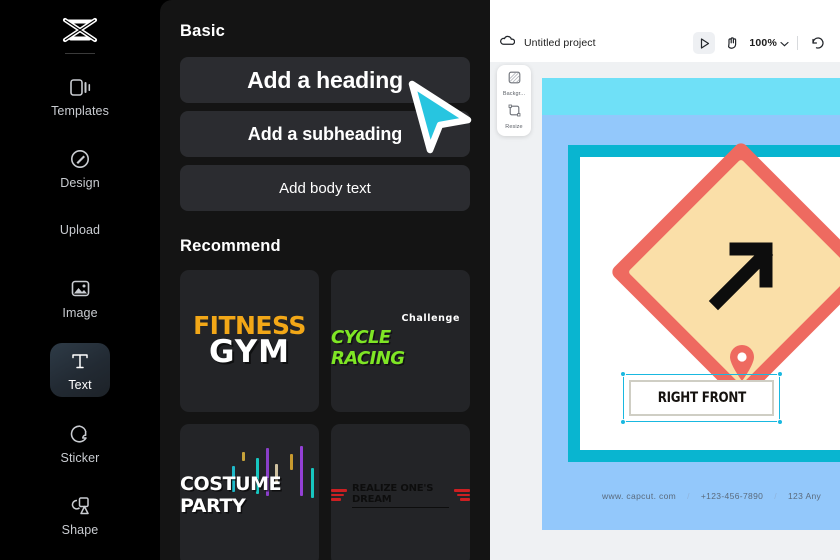 This screenshot has height=560, width=840. I want to click on toolbar-left-group: Untitled project, so click(592, 43).